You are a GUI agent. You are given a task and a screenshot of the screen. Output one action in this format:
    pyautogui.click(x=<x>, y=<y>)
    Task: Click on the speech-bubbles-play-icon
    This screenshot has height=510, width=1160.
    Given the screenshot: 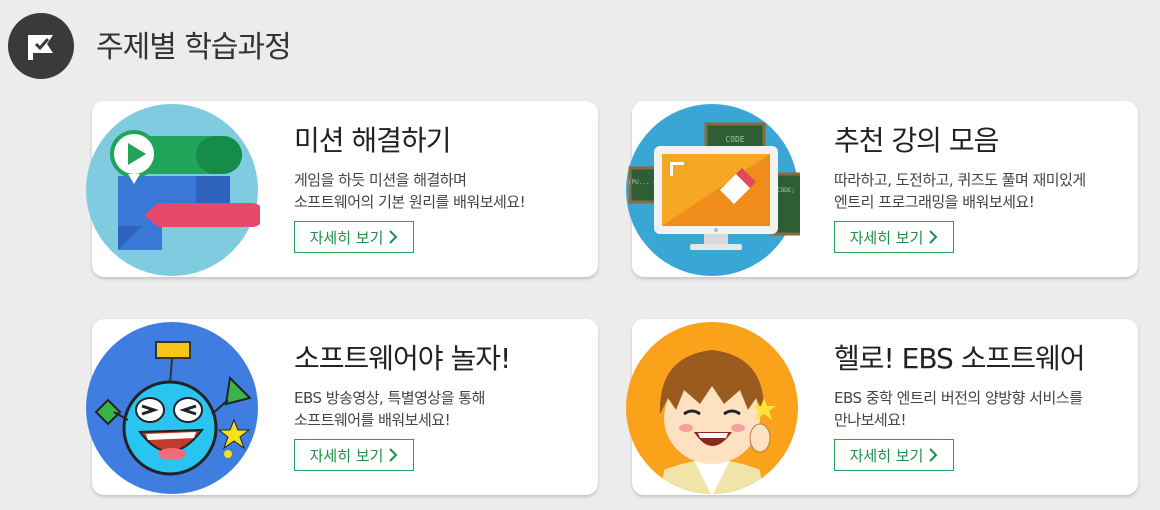 What is the action you would take?
    pyautogui.click(x=174, y=190)
    